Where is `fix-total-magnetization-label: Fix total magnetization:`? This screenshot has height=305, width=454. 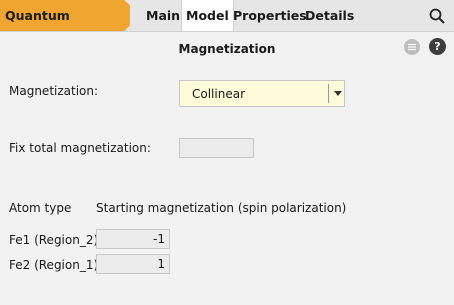 fix-total-magnetization-label: Fix total magnetization: is located at coordinates (80, 148).